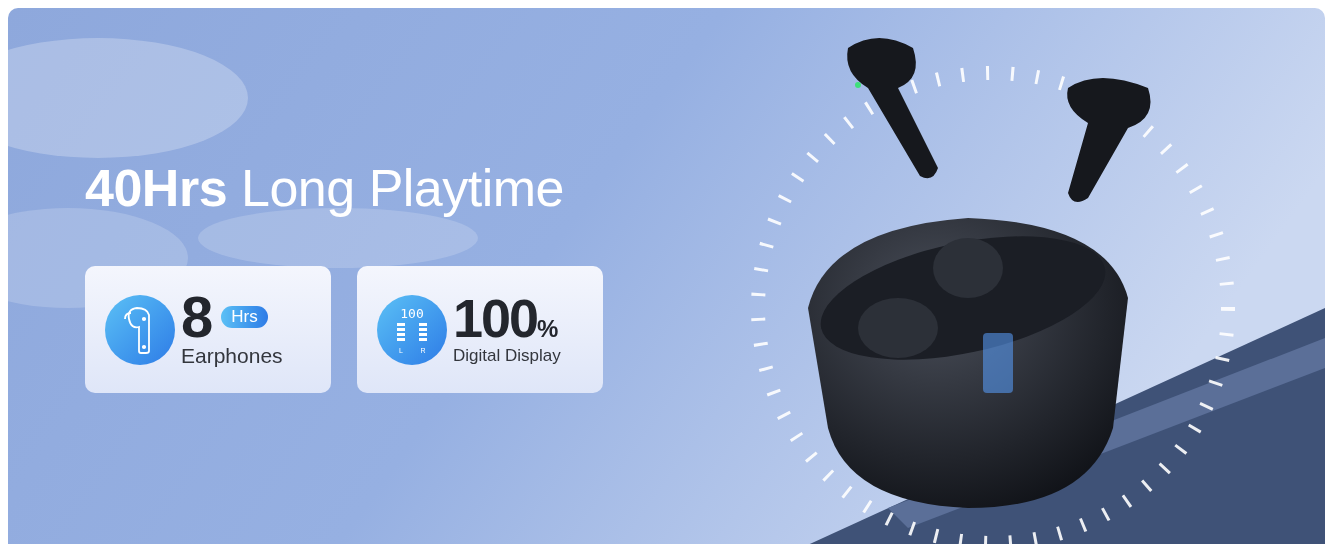  I want to click on value-text: 8, so click(197, 316).